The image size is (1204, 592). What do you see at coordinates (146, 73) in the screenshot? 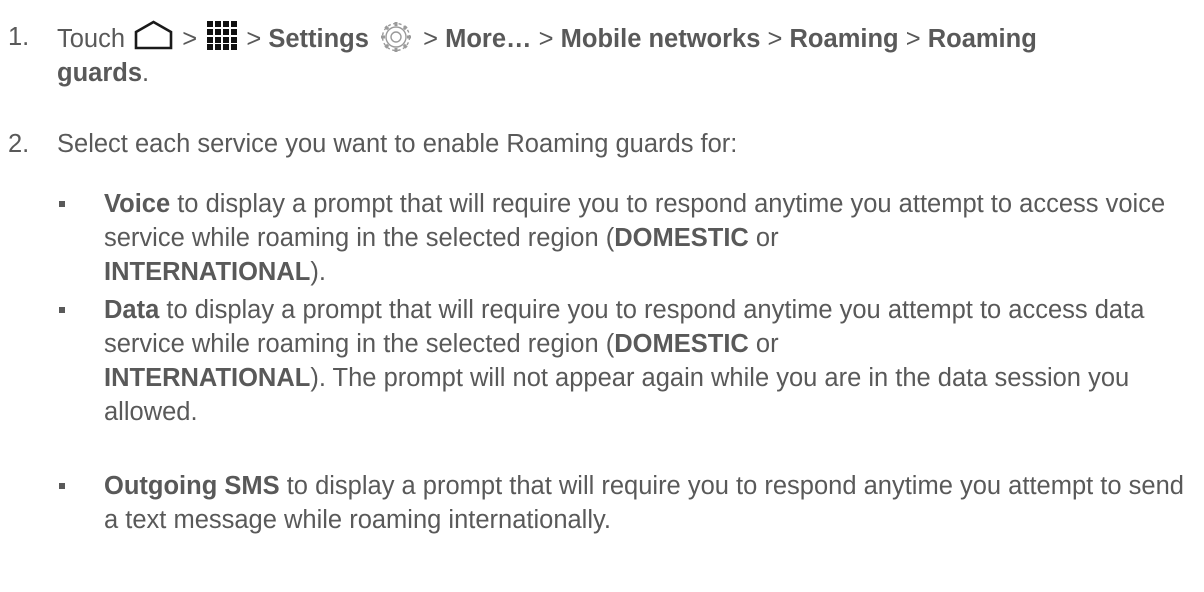
I see `period: .` at bounding box center [146, 73].